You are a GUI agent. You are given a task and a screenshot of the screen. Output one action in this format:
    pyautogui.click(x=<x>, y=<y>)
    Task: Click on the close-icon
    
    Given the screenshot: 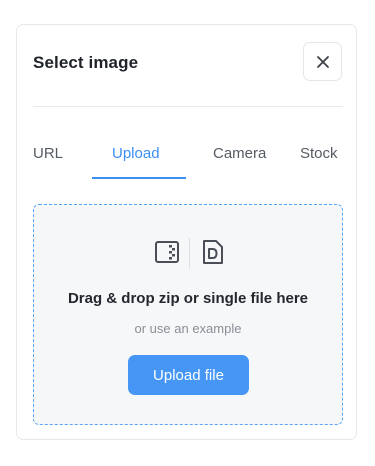 What is the action you would take?
    pyautogui.click(x=322, y=61)
    